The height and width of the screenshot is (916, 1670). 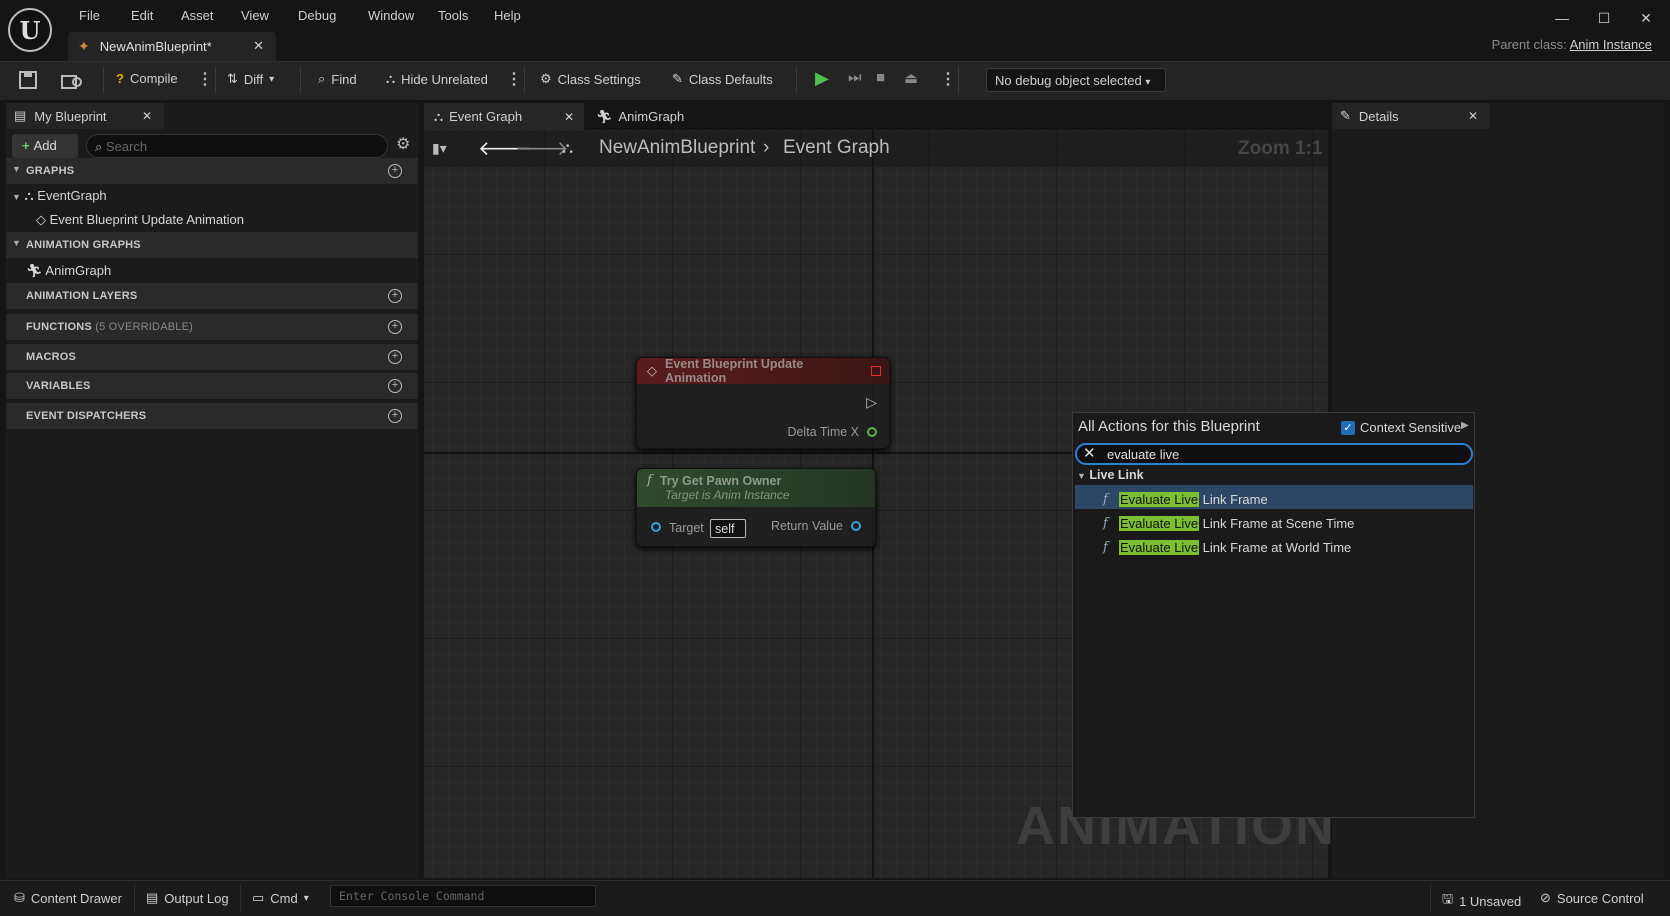 What do you see at coordinates (1105, 499) in the screenshot?
I see `function-icon: f` at bounding box center [1105, 499].